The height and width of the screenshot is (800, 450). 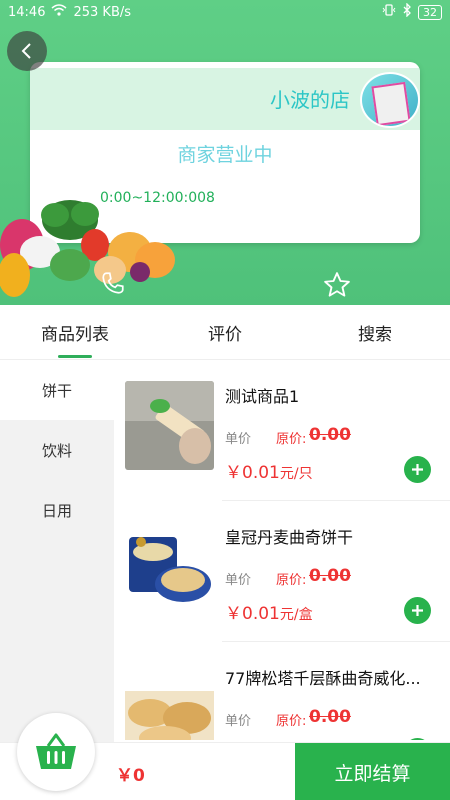 What do you see at coordinates (59, 12) in the screenshot?
I see `wifi-icon` at bounding box center [59, 12].